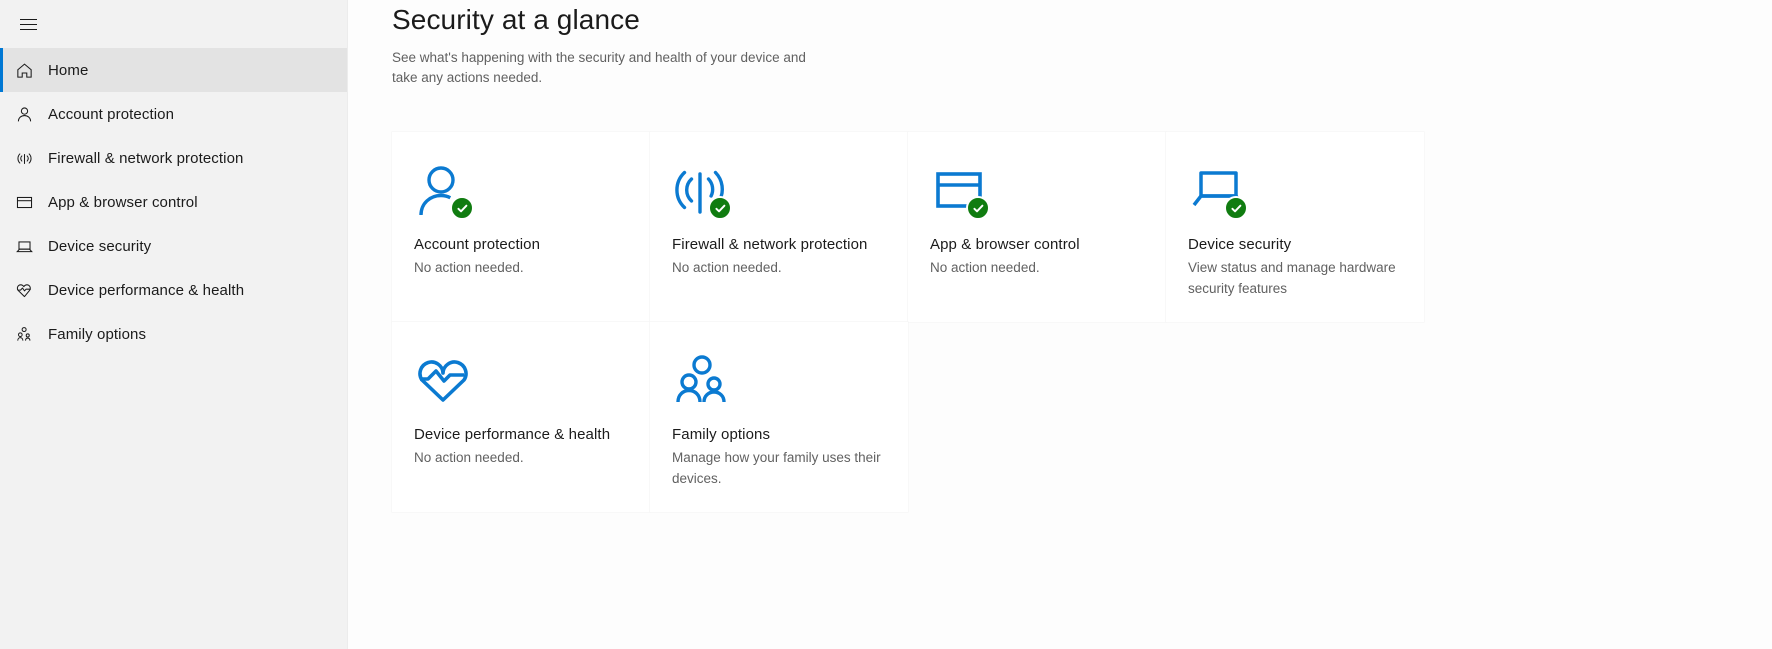 The image size is (1772, 649). I want to click on sidebar-header, so click(173, 24).